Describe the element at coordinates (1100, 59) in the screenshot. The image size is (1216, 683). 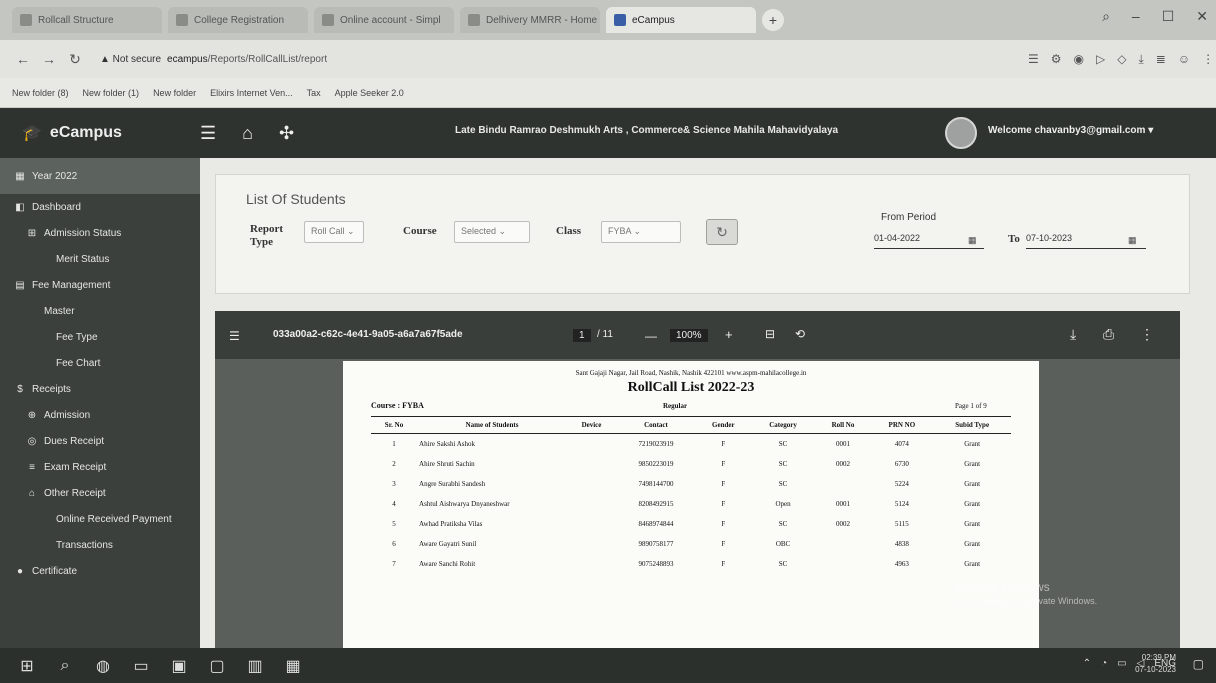
I see `play-icon: ▷` at that location.